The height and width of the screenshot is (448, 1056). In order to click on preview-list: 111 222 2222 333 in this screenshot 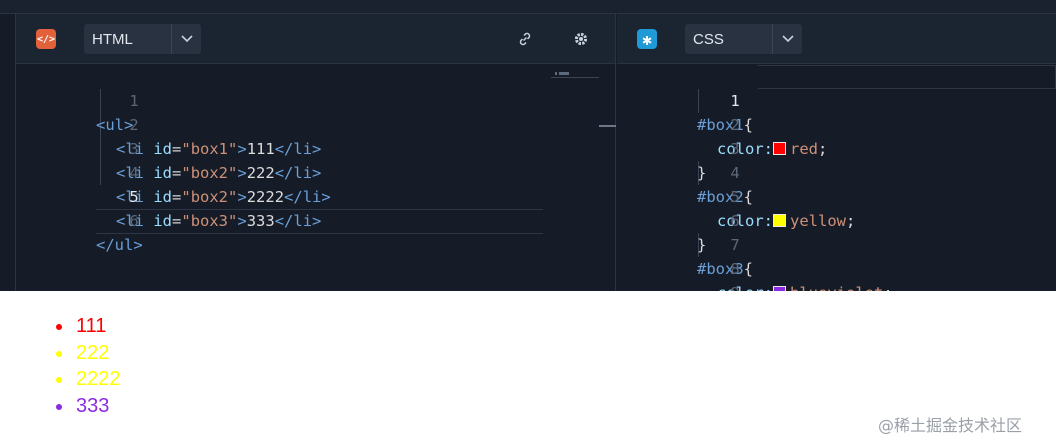, I will do `click(88, 366)`.